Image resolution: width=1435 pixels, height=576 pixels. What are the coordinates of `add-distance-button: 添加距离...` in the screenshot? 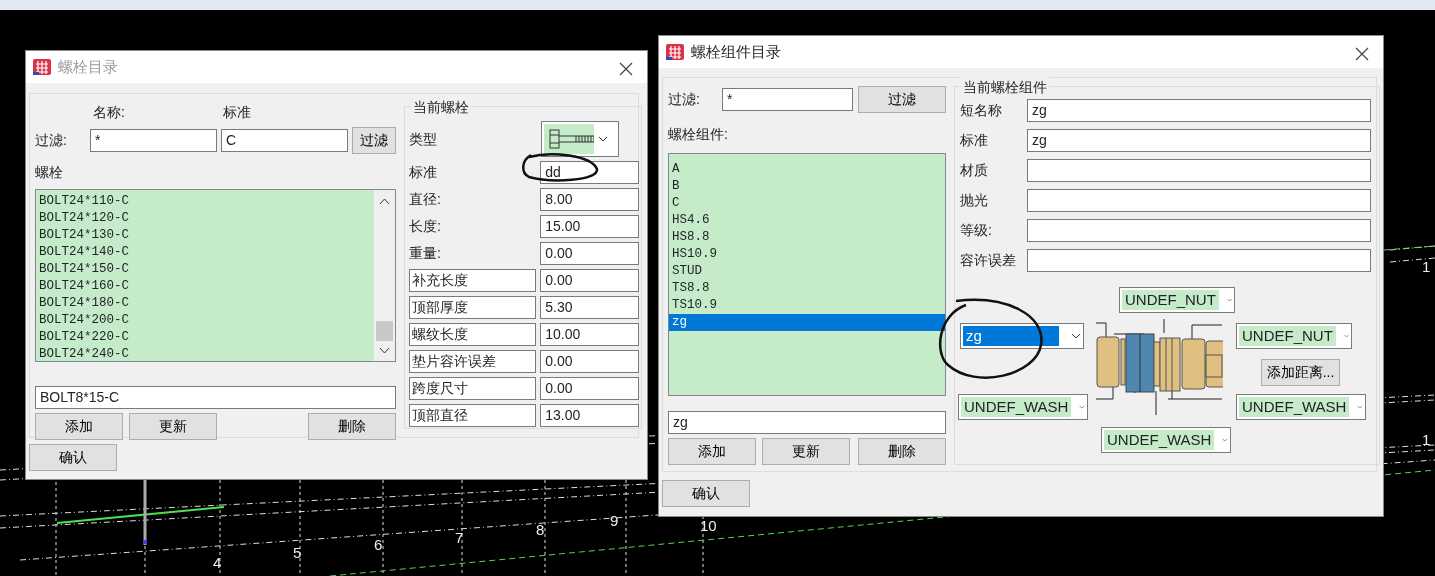 It's located at (1300, 372).